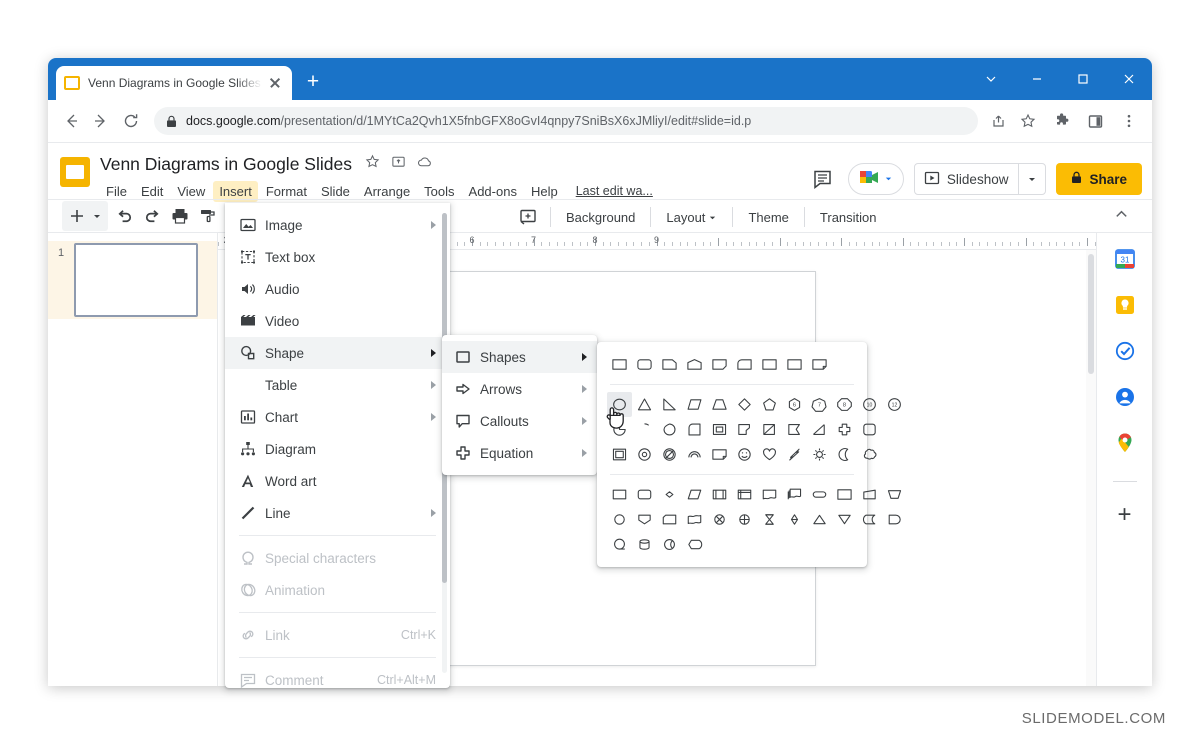 The width and height of the screenshot is (1200, 743). What do you see at coordinates (619, 429) in the screenshot?
I see `shape-pie-icon` at bounding box center [619, 429].